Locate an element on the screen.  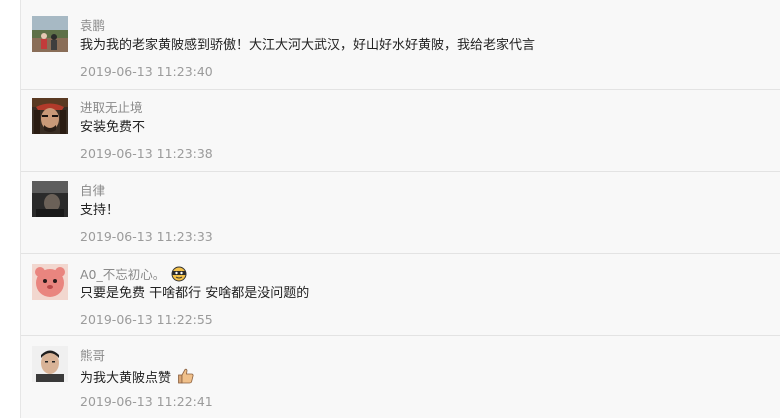
commenter-name: 进取无止境 is located at coordinates (111, 107).